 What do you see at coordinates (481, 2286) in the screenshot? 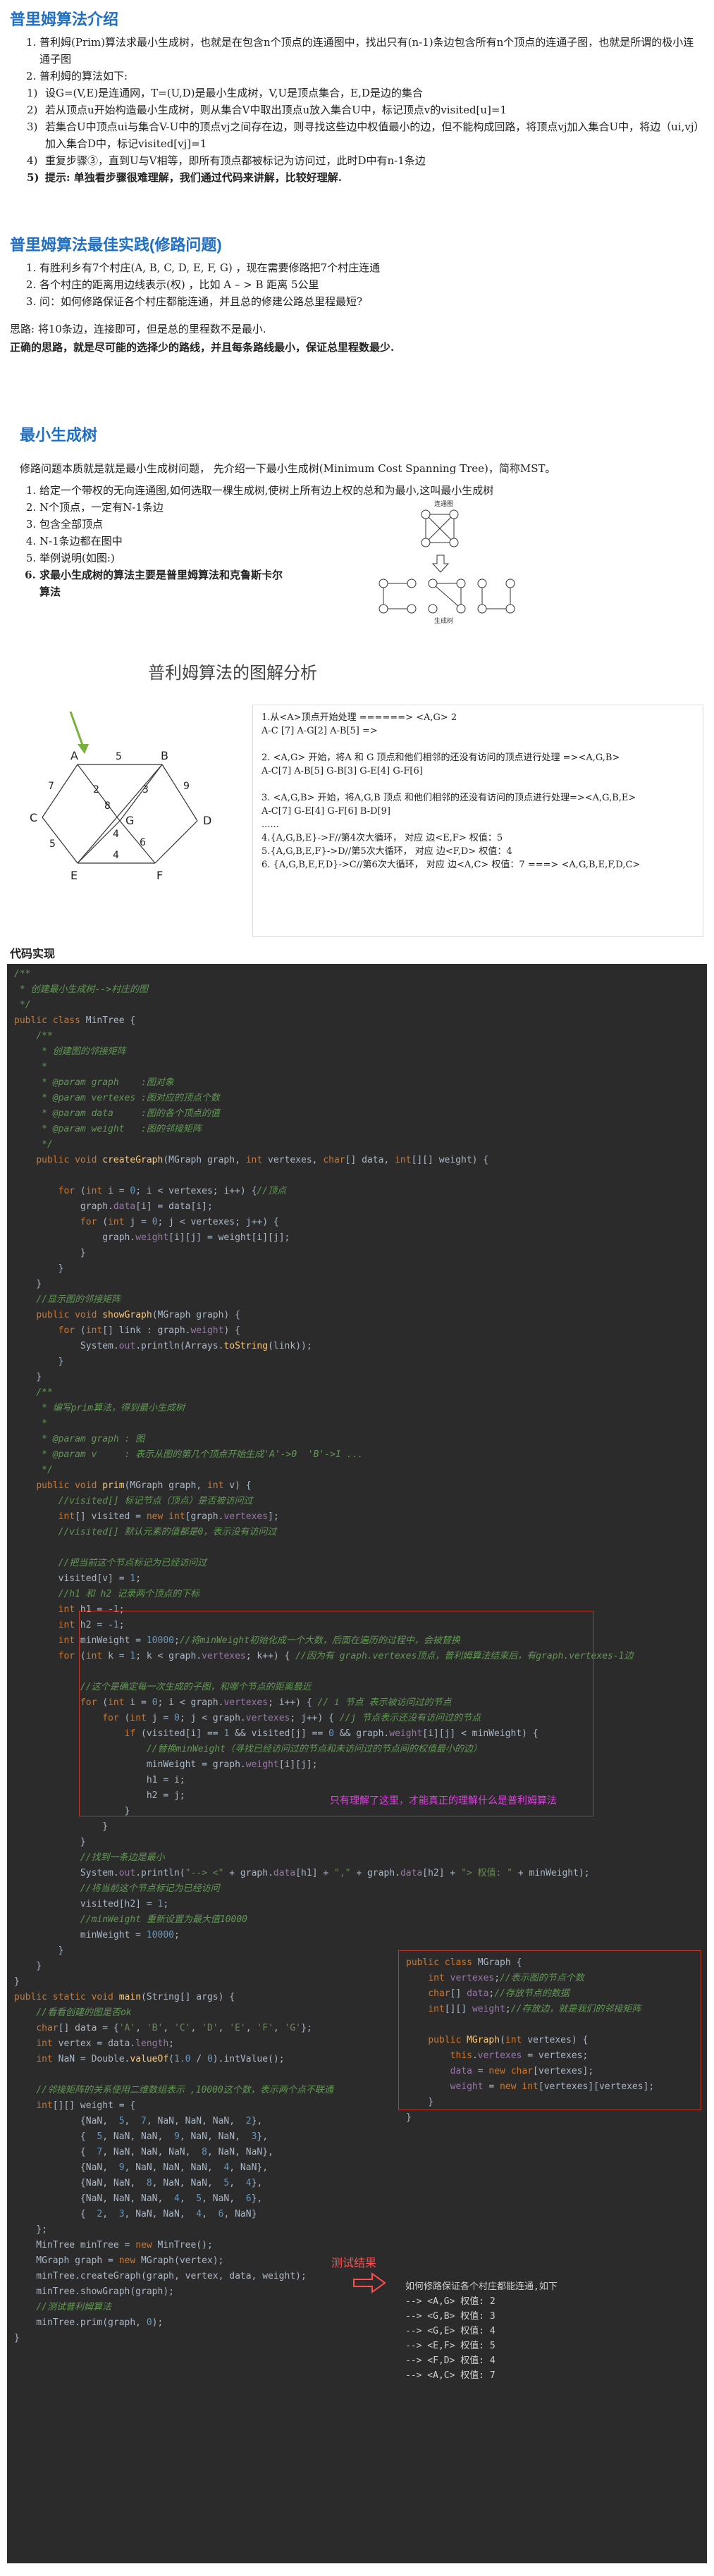
I see `console-header: 如何修路保证各个村庄都能连通,如下` at bounding box center [481, 2286].